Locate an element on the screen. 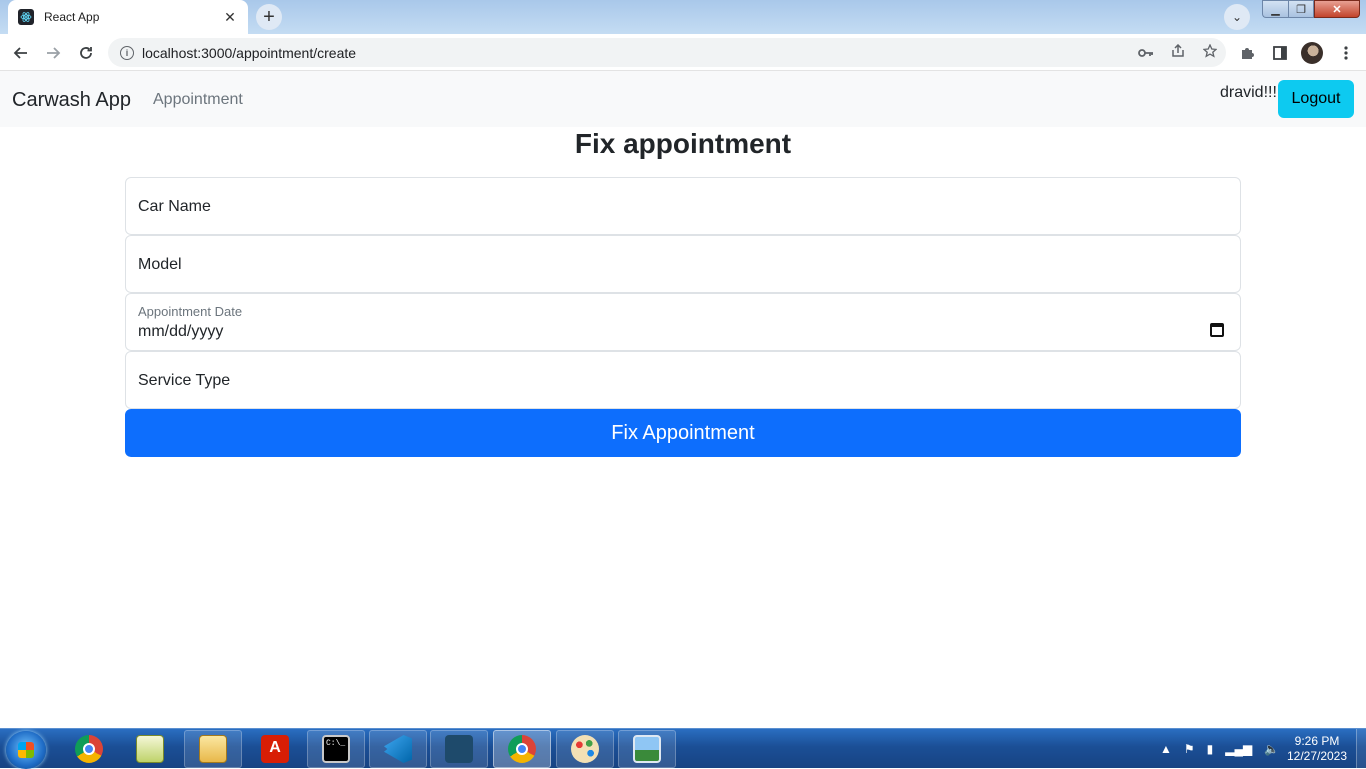  taskbar-file-explorer is located at coordinates (213, 749).